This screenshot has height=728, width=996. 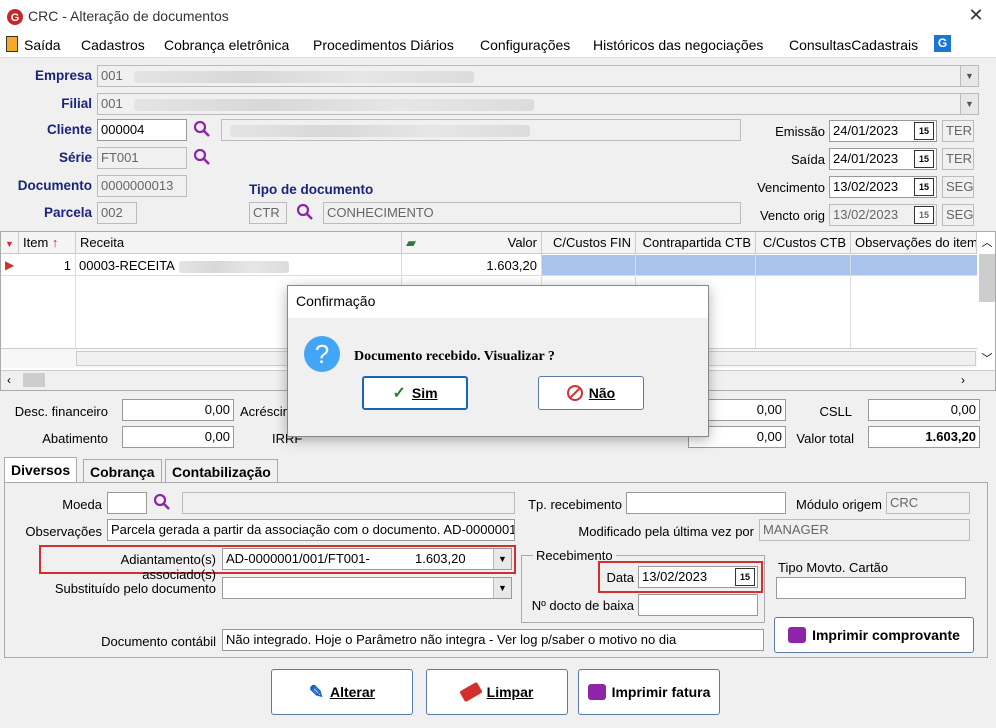 I want to click on moeda-label: Moeda, so click(x=82, y=504).